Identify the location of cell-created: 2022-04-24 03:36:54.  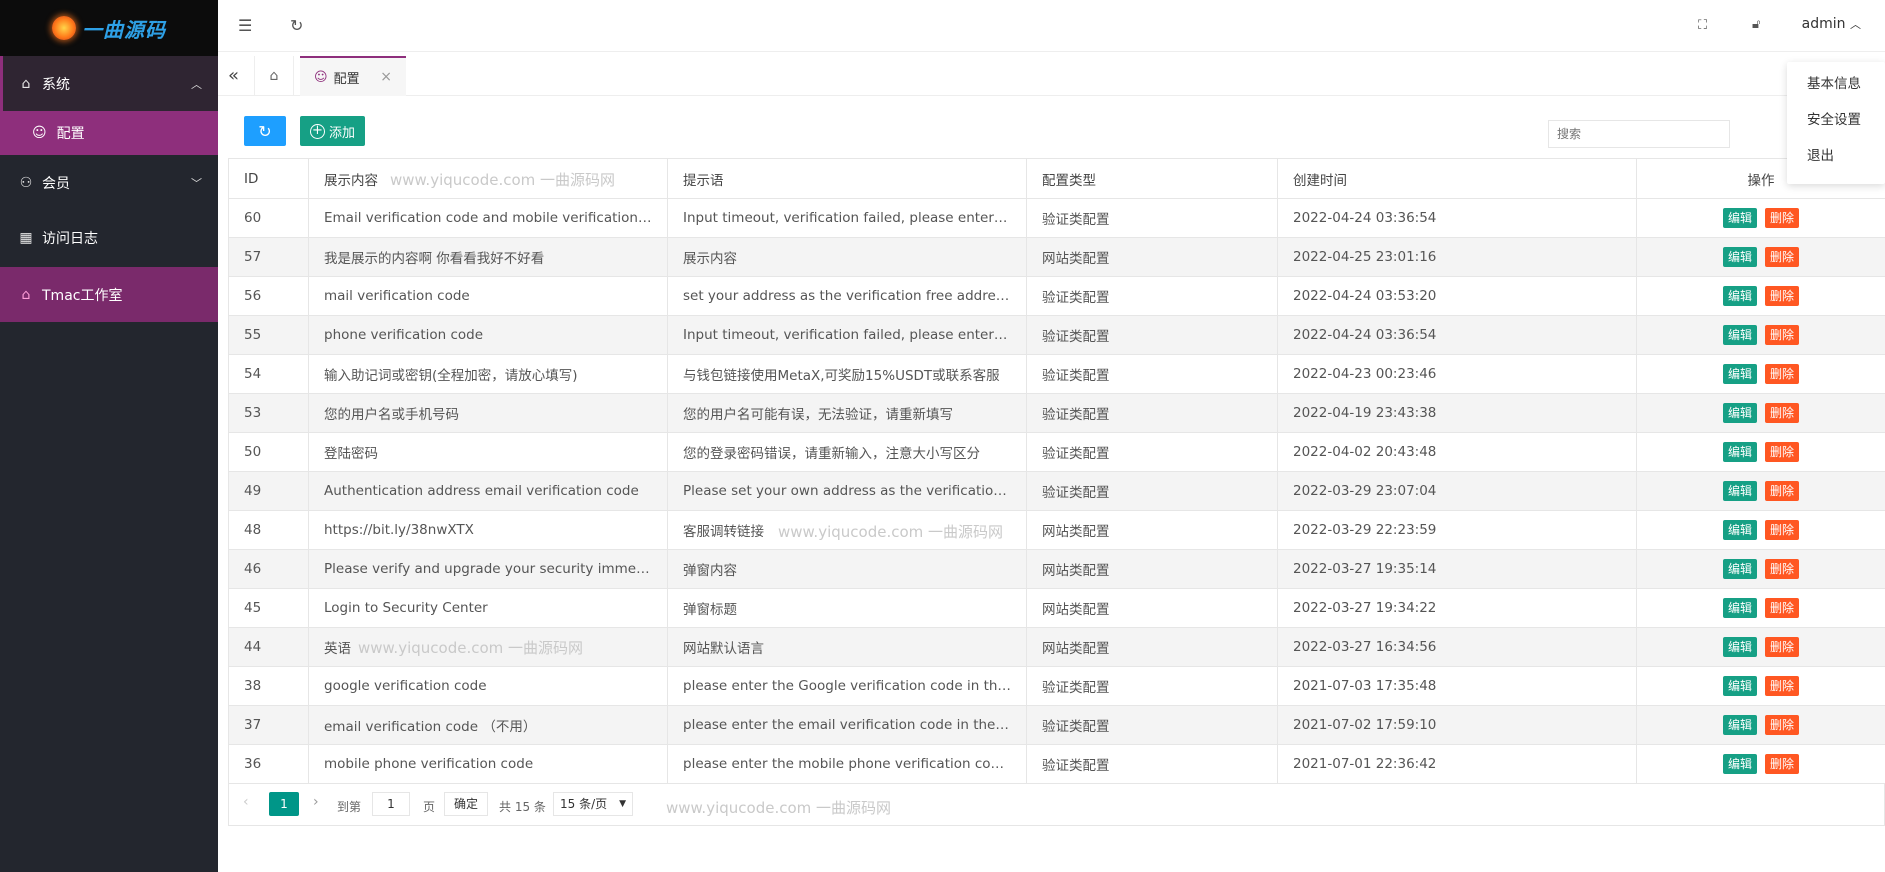
(1457, 335).